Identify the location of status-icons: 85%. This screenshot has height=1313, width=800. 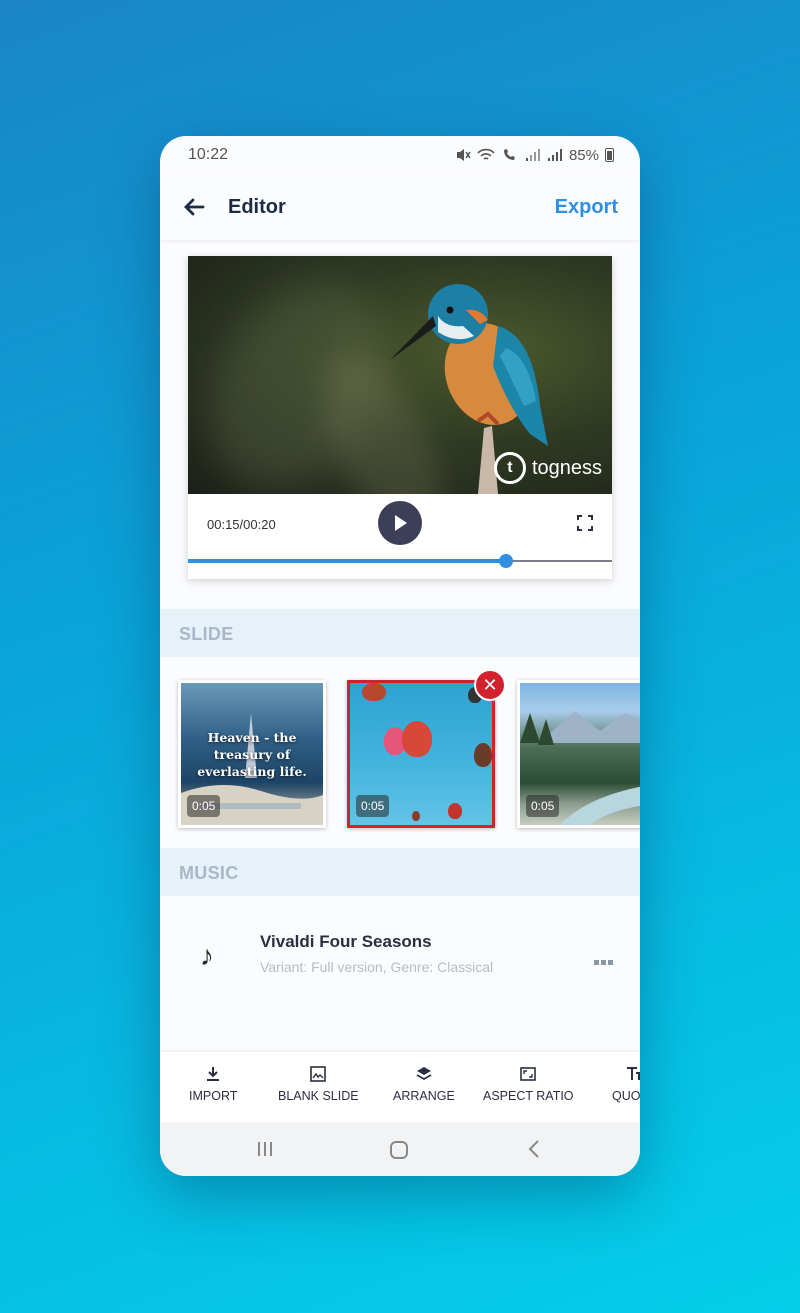
(534, 155).